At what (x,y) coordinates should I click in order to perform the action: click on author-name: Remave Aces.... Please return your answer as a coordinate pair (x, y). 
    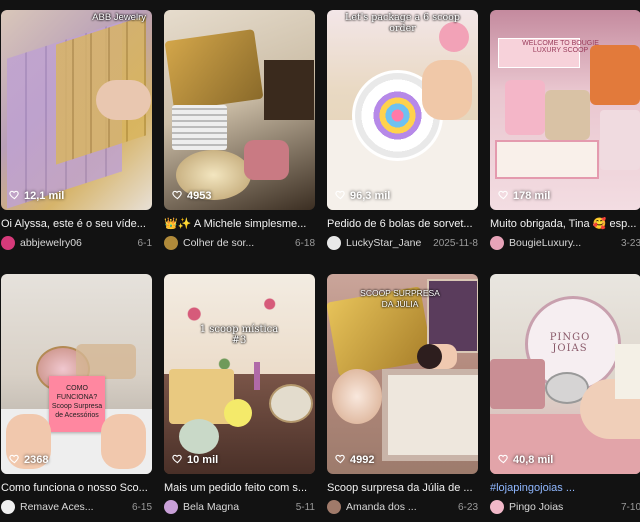
    Looking at the image, I should click on (74, 507).